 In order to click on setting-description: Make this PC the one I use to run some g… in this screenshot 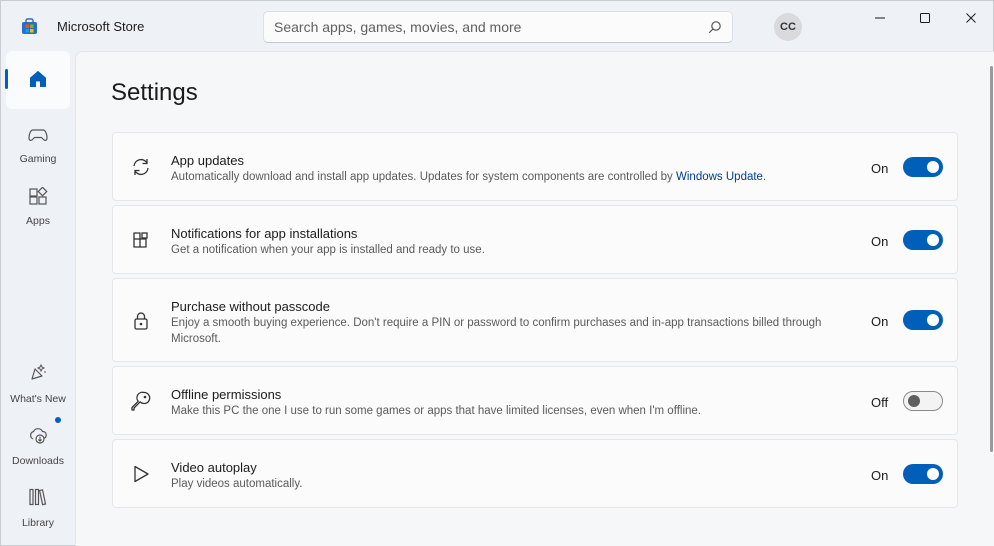, I will do `click(436, 411)`.